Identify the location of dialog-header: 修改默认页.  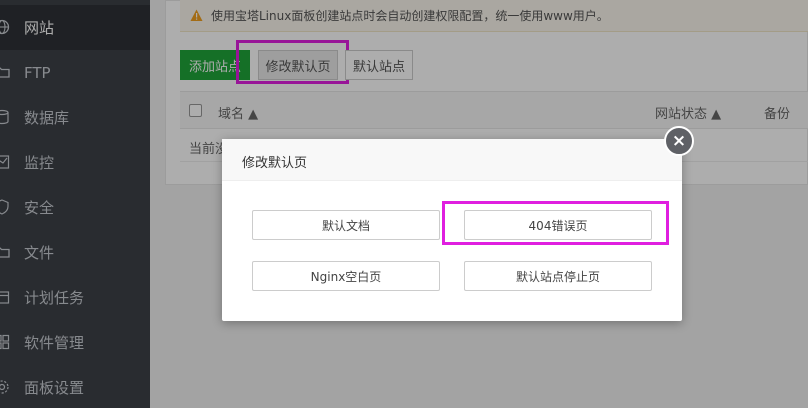
(452, 160).